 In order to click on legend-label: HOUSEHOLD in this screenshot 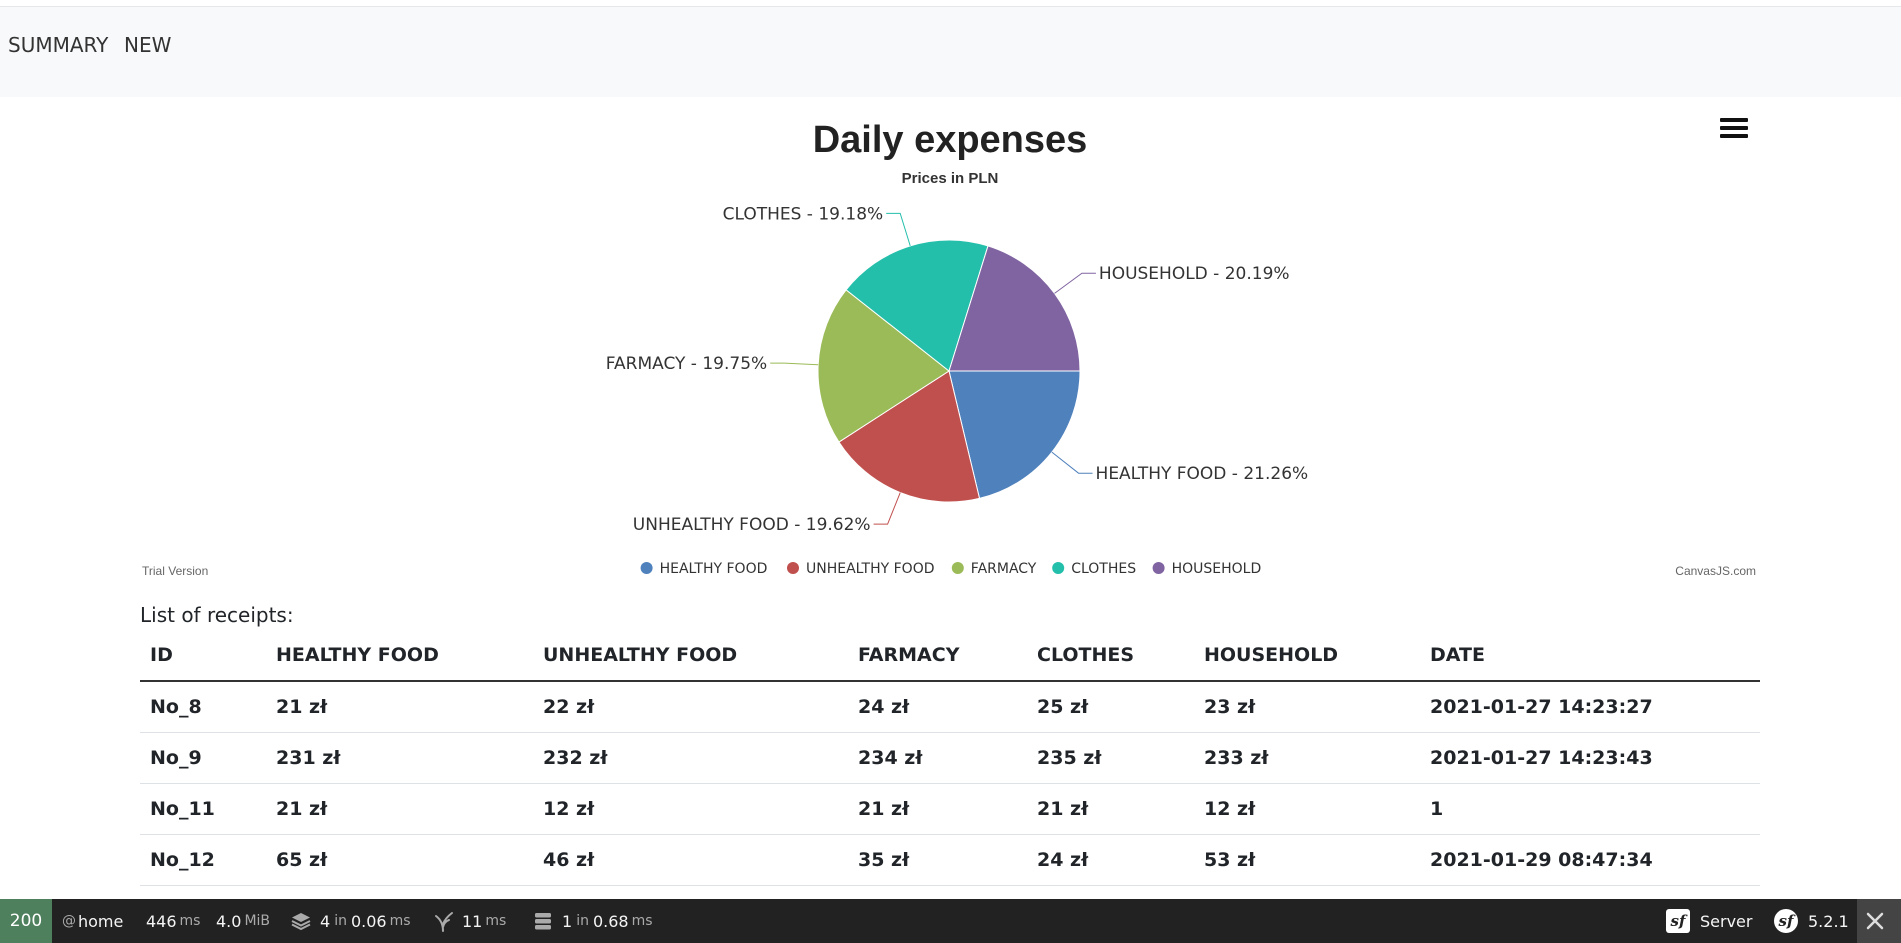, I will do `click(1217, 569)`.